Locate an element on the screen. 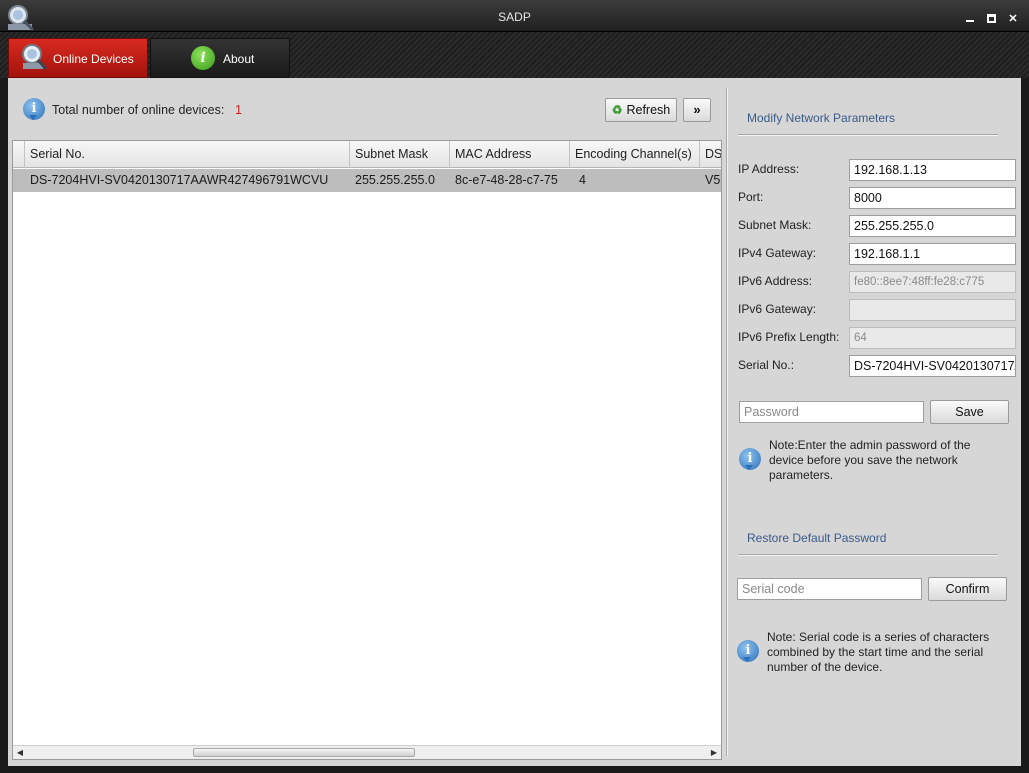 The image size is (1029, 773). minimize-icon is located at coordinates (970, 21).